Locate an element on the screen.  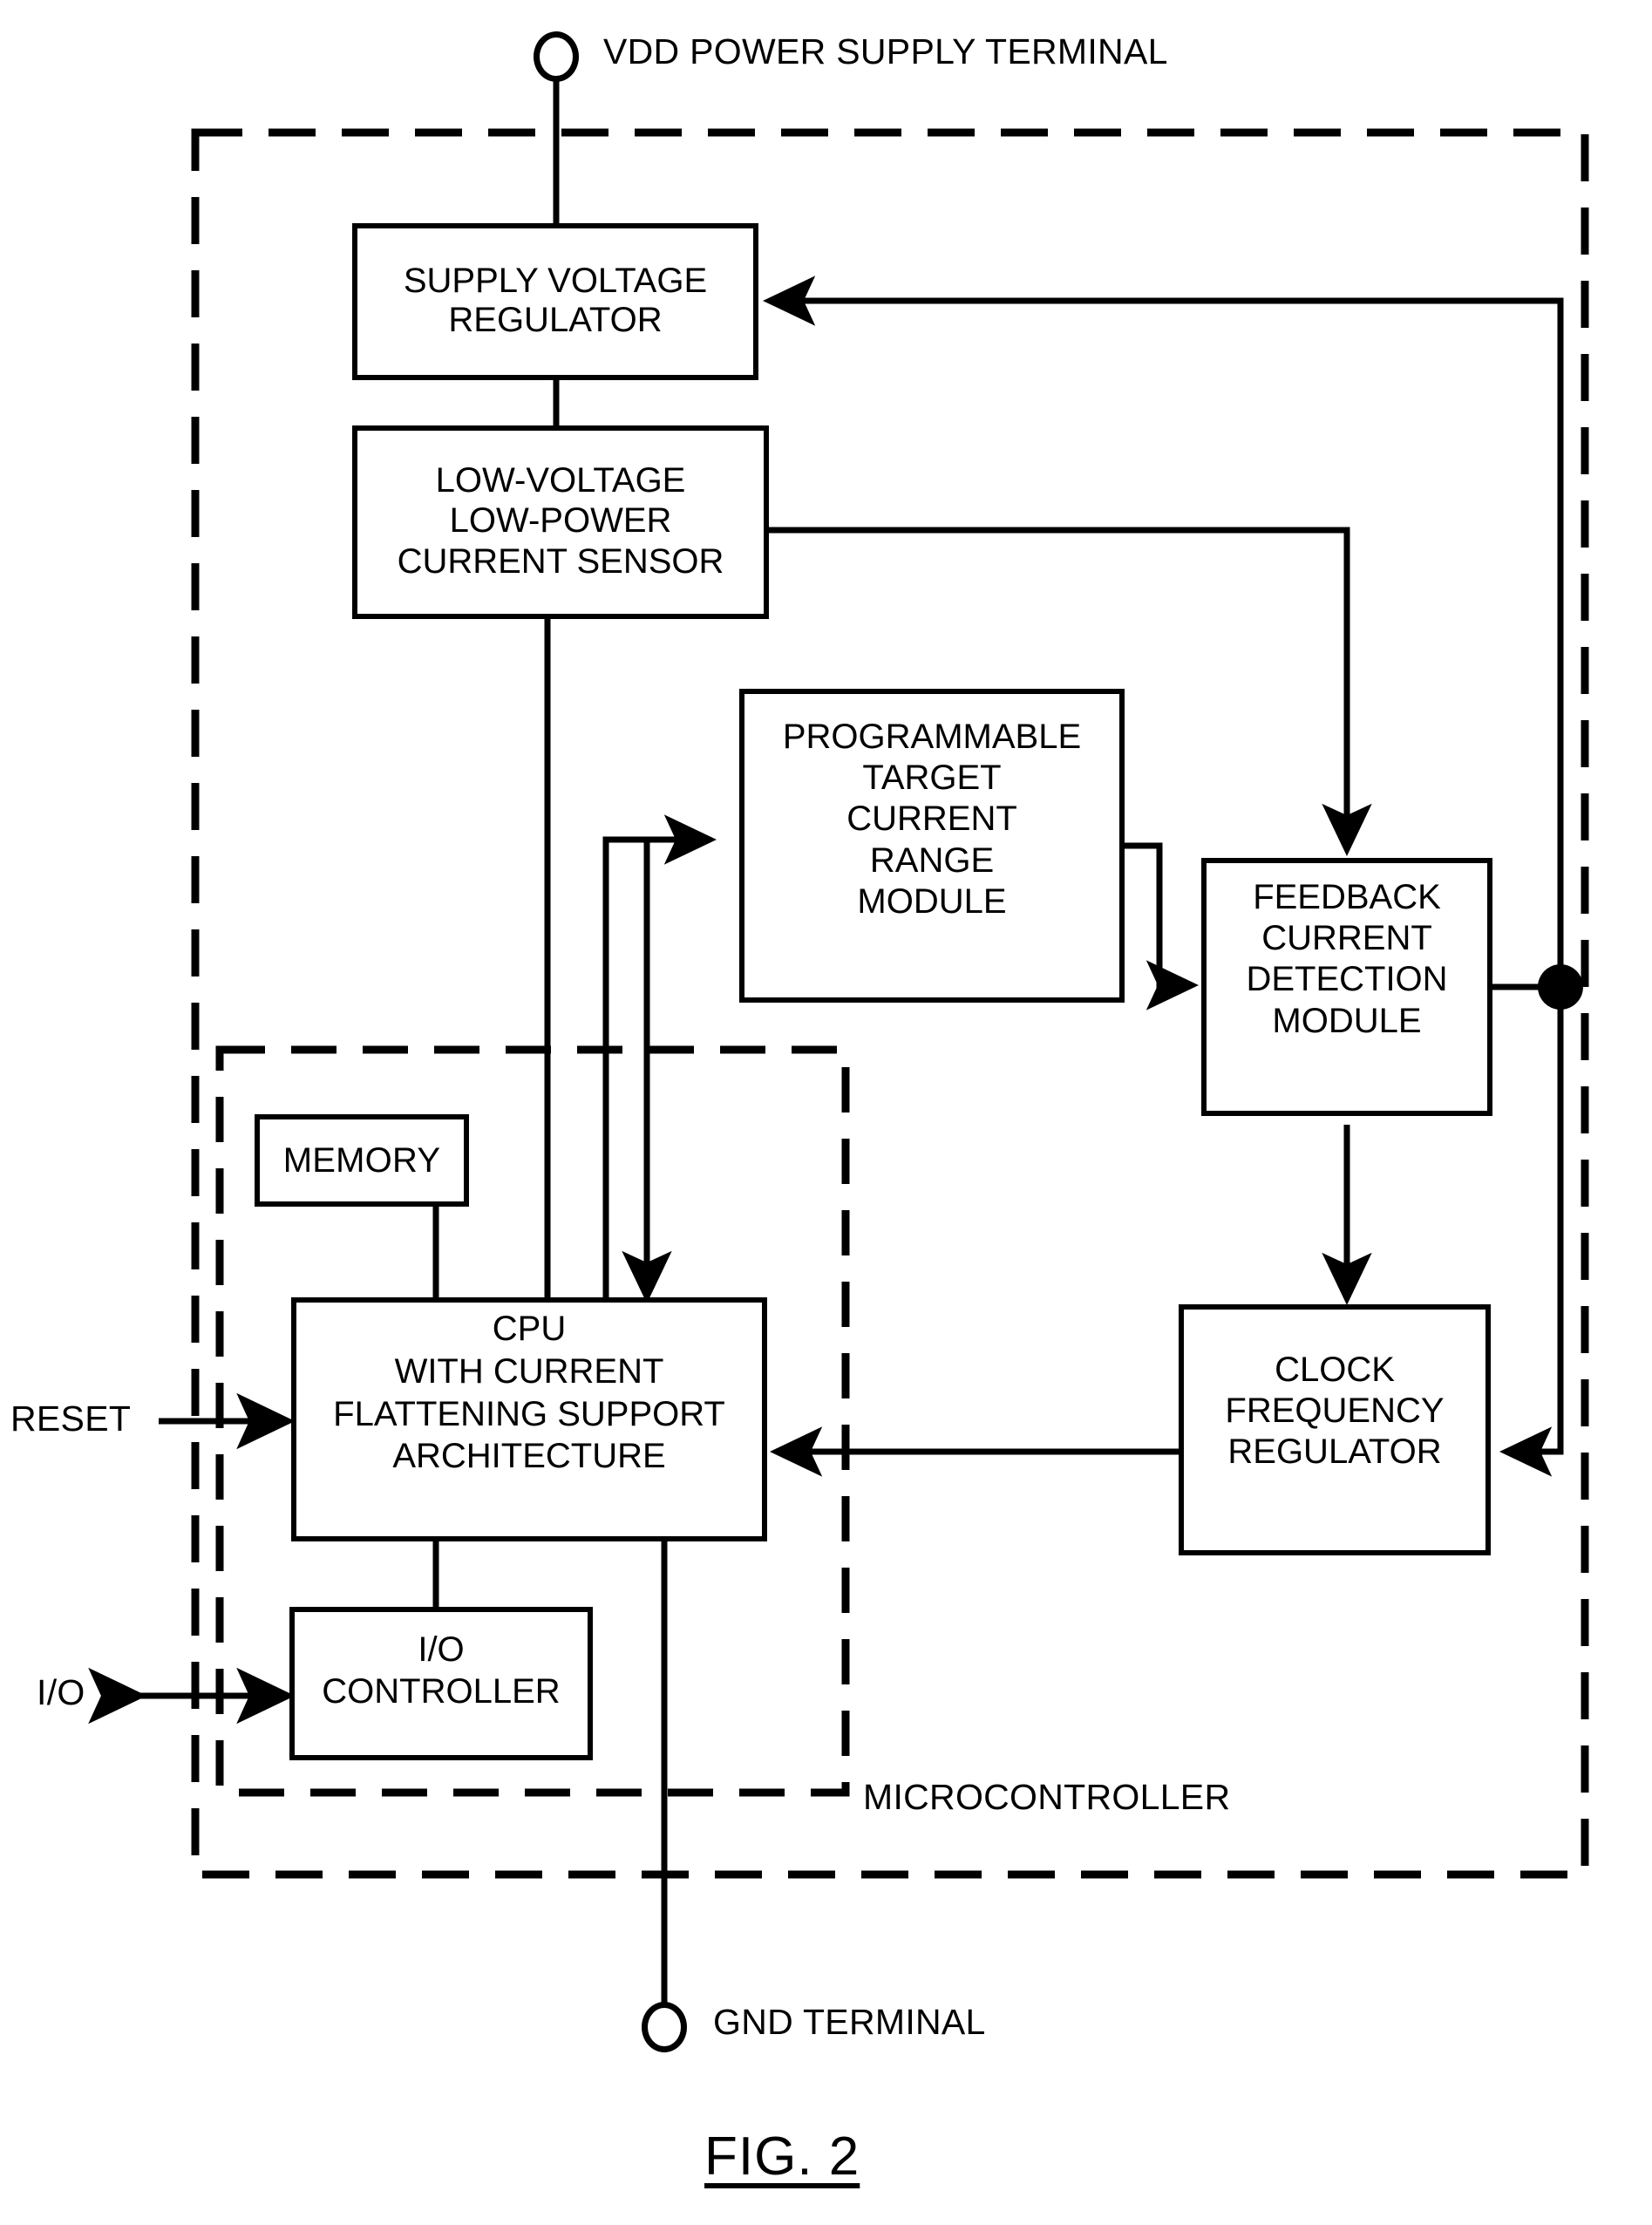
wire-ptcrm-branch-top is located at coordinates (628, 937).